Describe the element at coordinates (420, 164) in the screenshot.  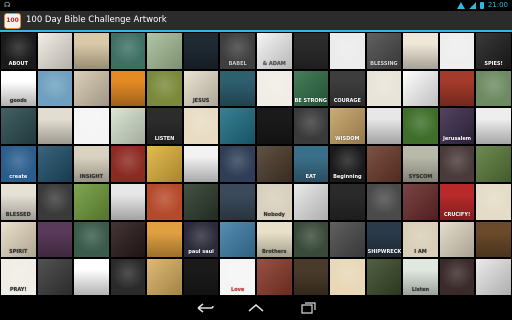
I see `artwork-tile: SYSCOM` at that location.